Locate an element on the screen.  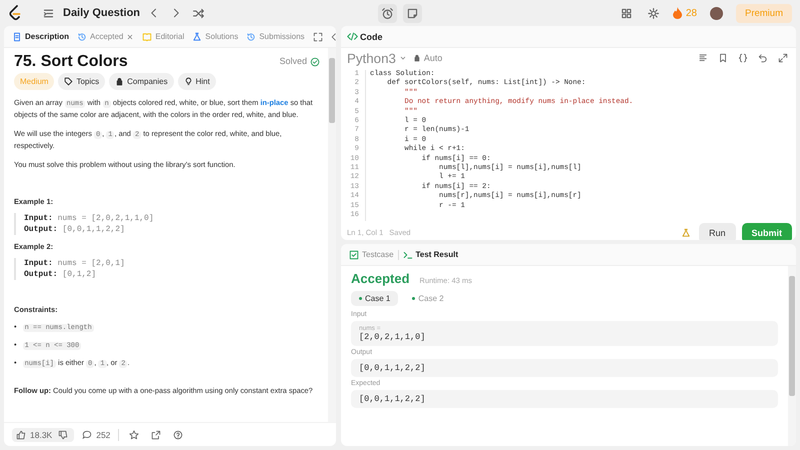
tab: Editorial is located at coordinates (163, 37).